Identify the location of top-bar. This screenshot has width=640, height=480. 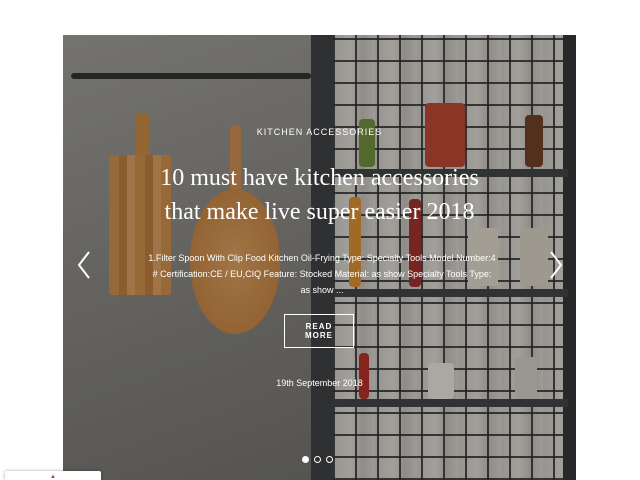
(320, 17).